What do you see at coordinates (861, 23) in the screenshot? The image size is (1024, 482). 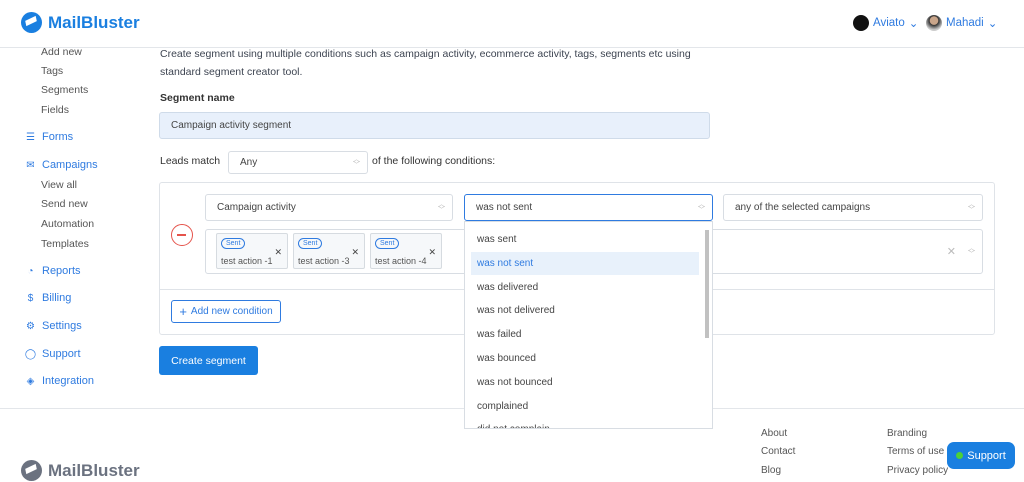 I see `account-avatar` at bounding box center [861, 23].